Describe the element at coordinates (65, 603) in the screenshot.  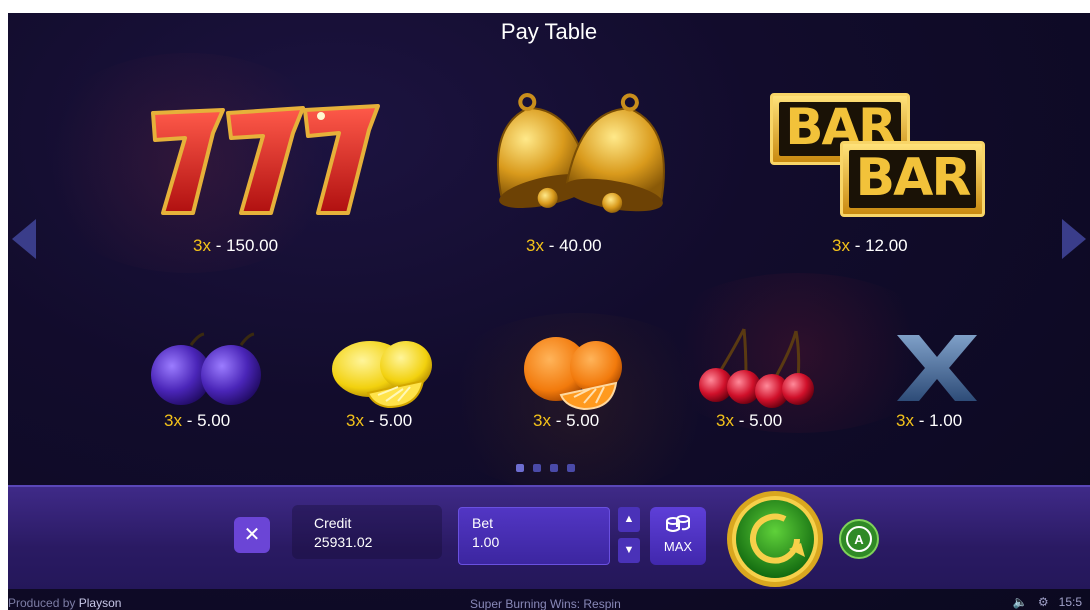
I see `producer-credit: Produced by Playson` at that location.